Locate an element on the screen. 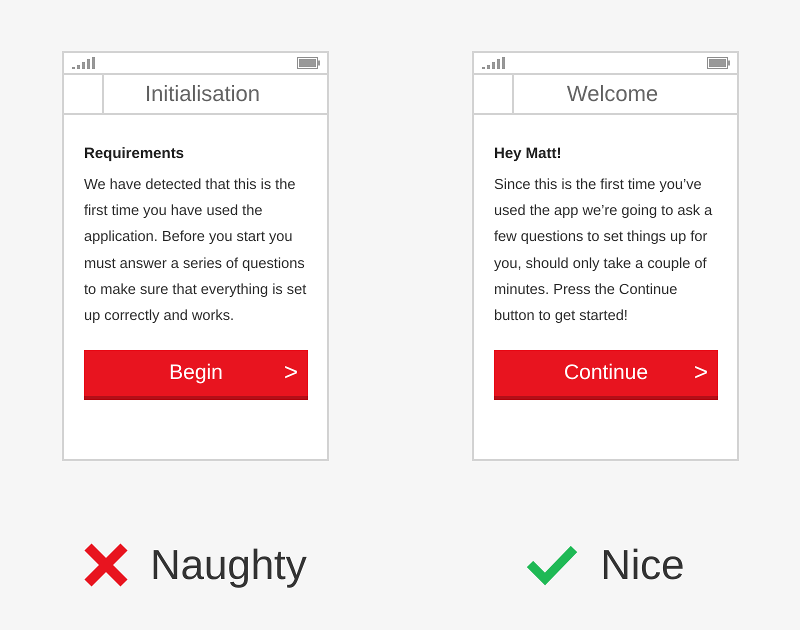 This screenshot has height=630, width=800. cross-icon is located at coordinates (106, 565).